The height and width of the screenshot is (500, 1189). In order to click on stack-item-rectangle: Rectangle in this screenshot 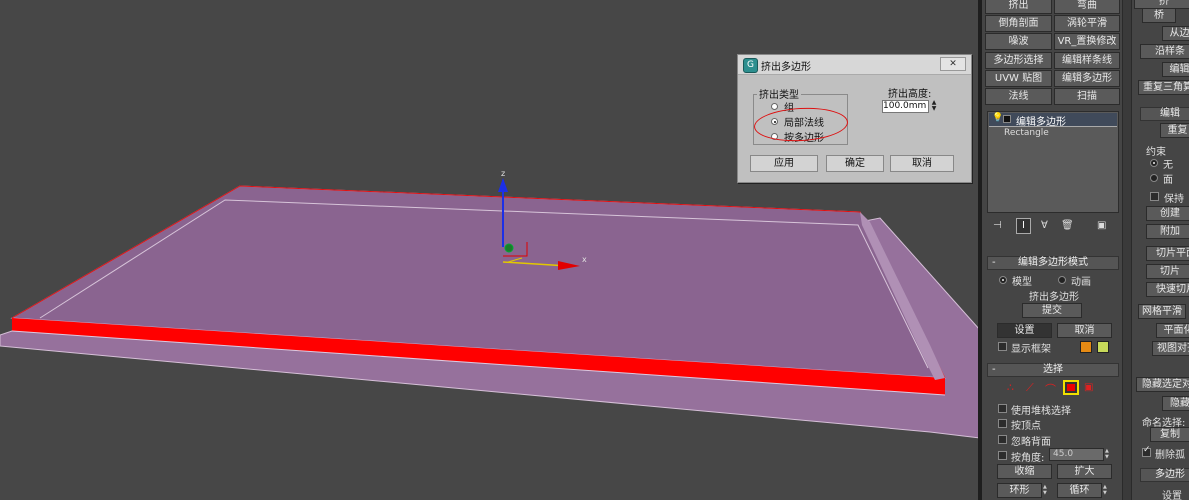, I will do `click(1026, 133)`.